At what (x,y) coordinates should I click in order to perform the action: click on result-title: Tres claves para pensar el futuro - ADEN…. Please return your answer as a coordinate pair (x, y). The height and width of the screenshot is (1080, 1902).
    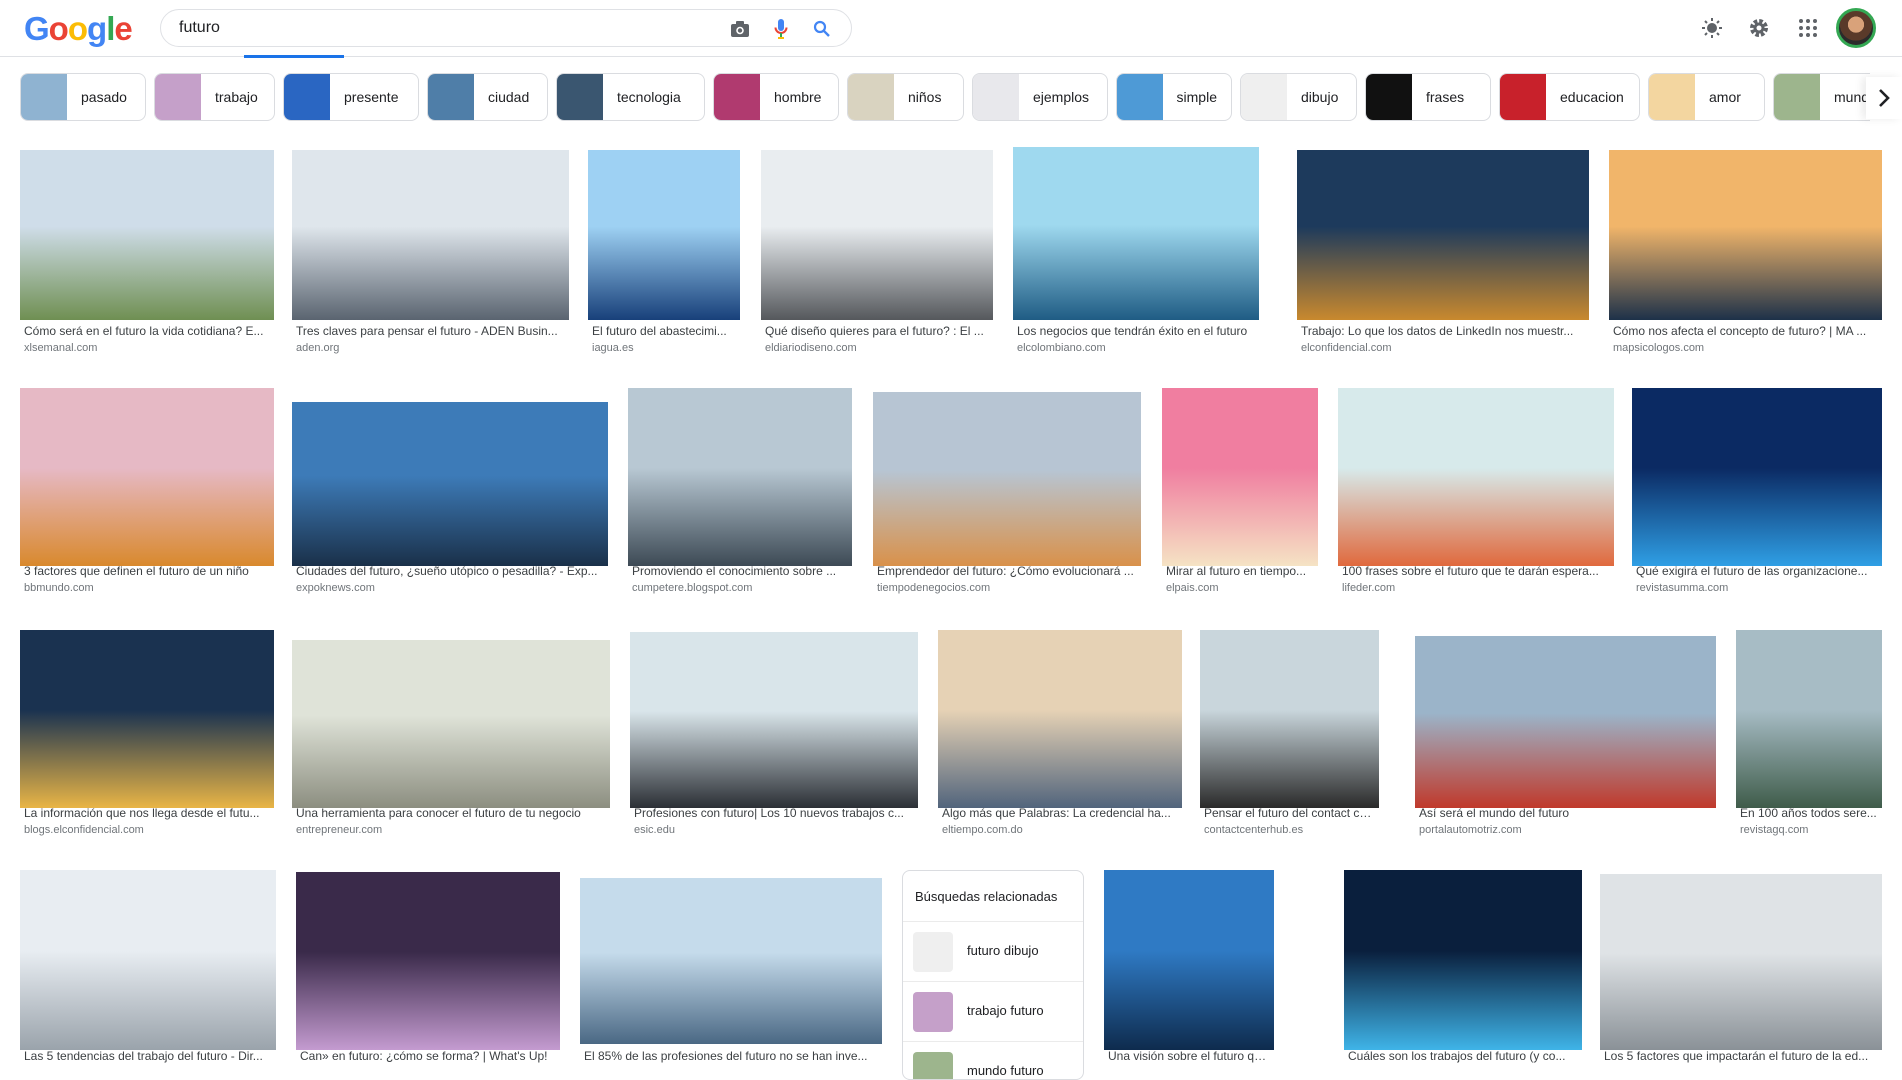
    Looking at the image, I should click on (431, 331).